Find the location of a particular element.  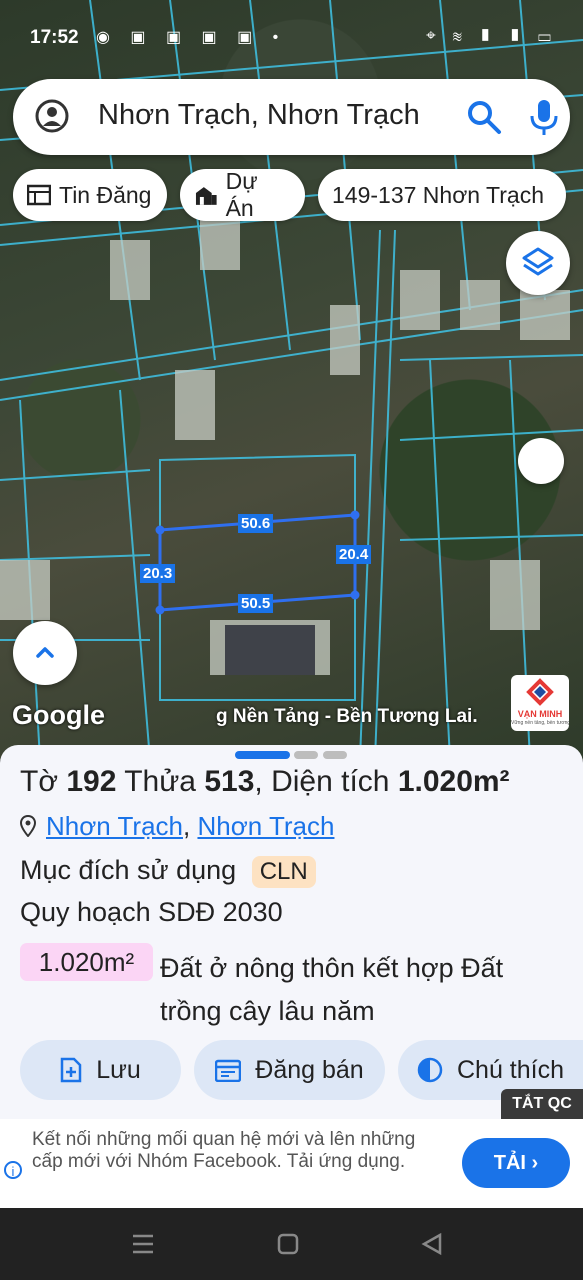

marquee-text: g Nền Tảng - Bền Tương Lai. is located at coordinates (347, 716).